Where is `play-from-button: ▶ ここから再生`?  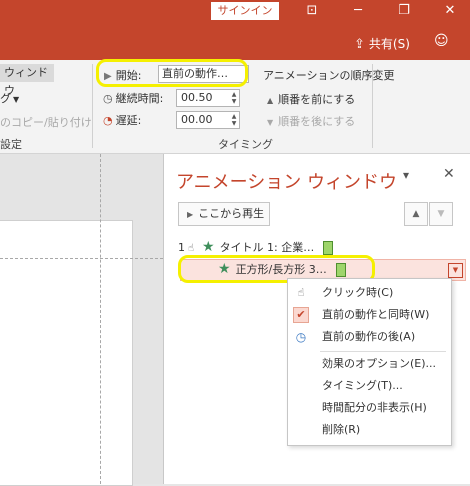
play-from-button: ▶ ここから再生 is located at coordinates (224, 214).